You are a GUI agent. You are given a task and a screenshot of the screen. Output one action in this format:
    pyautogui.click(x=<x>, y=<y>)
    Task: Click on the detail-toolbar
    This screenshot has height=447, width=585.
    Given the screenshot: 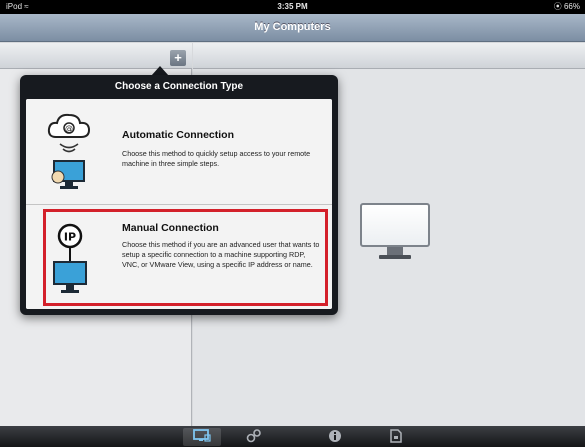 What is the action you would take?
    pyautogui.click(x=389, y=56)
    